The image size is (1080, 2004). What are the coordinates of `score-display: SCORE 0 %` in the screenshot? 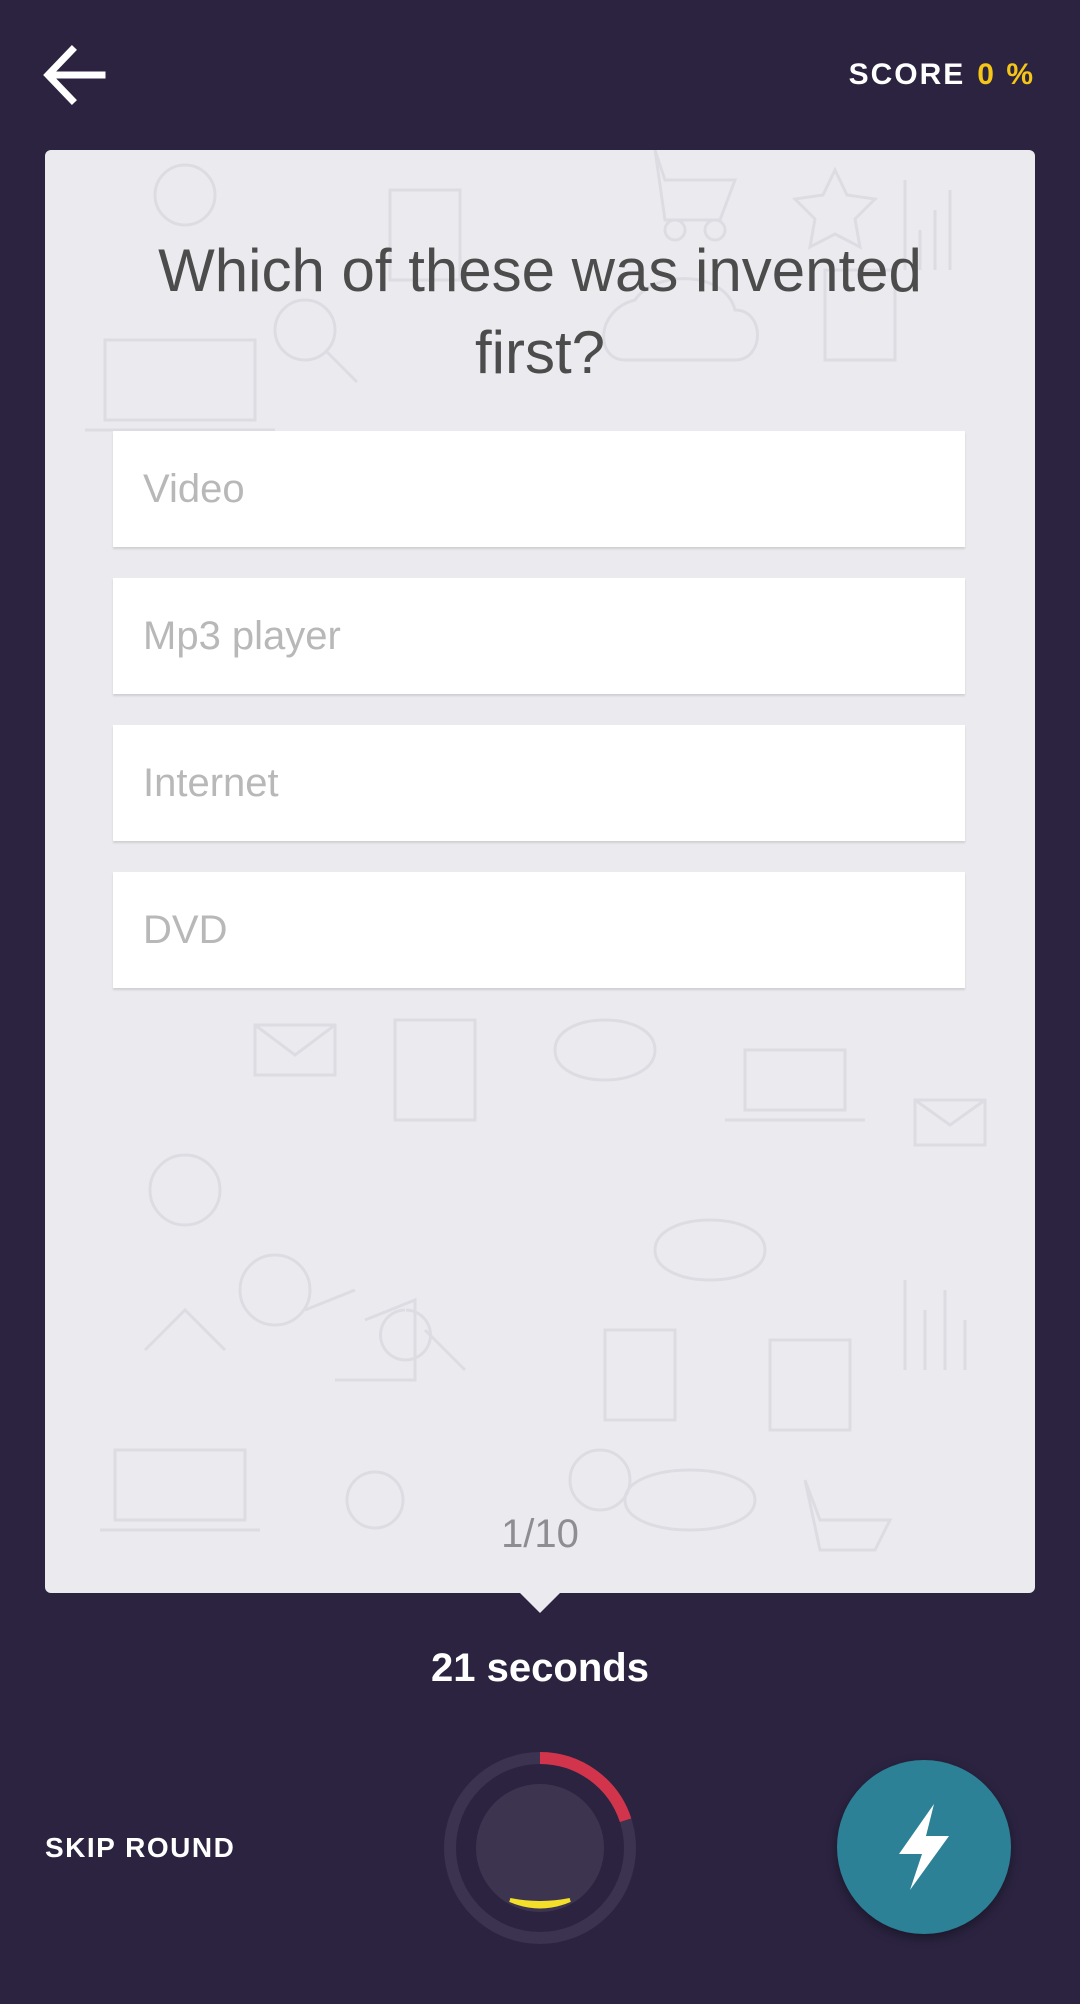 It's located at (942, 75).